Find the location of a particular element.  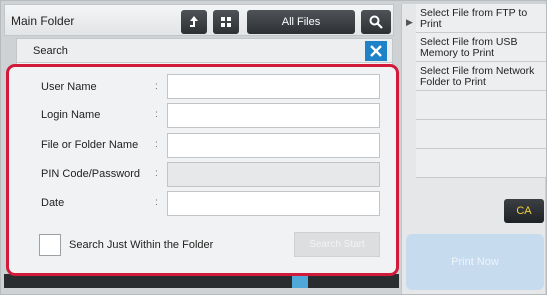

folder-title: Main Folder is located at coordinates (43, 21).